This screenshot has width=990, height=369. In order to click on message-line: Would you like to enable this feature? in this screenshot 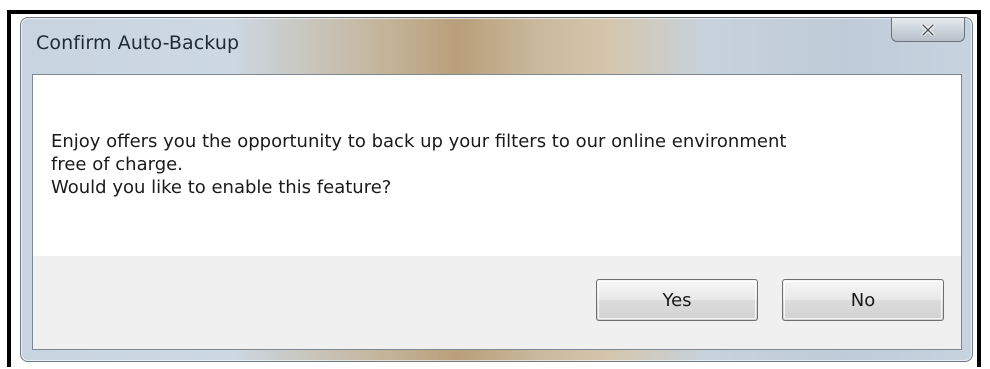, I will do `click(221, 187)`.